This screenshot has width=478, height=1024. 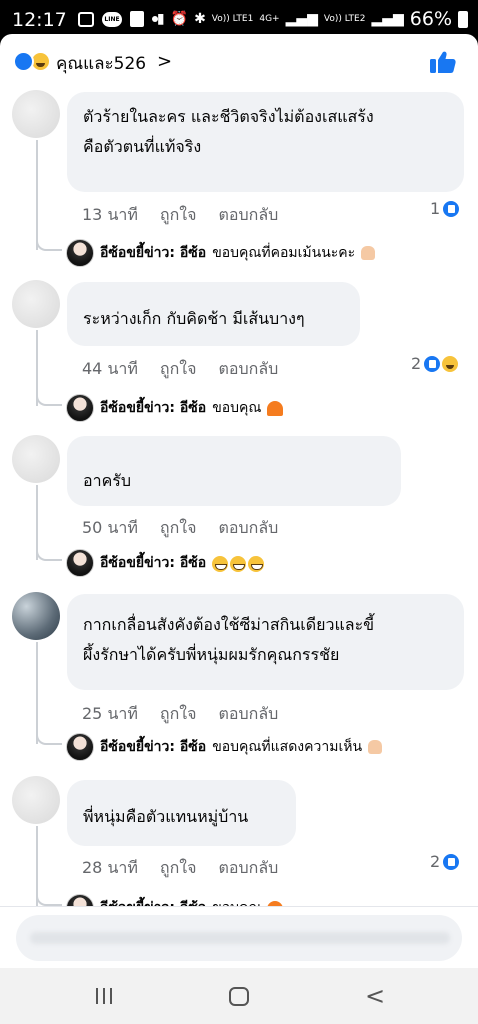 I want to click on system-nav-bar: <, so click(x=239, y=996).